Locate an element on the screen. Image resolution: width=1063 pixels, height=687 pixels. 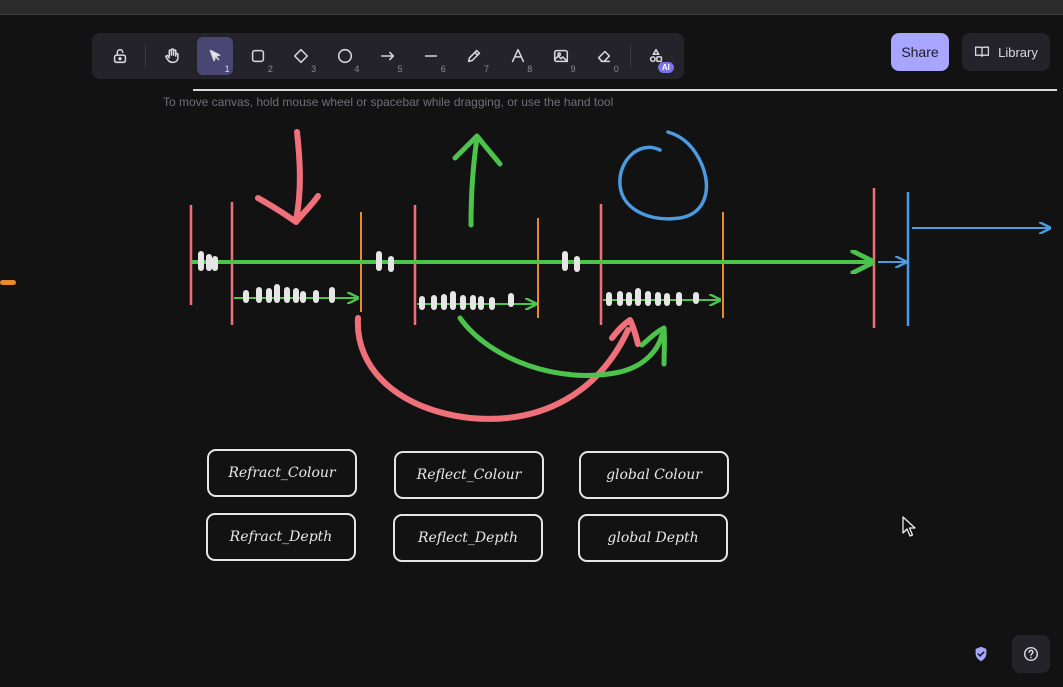
help-button is located at coordinates (1031, 654).